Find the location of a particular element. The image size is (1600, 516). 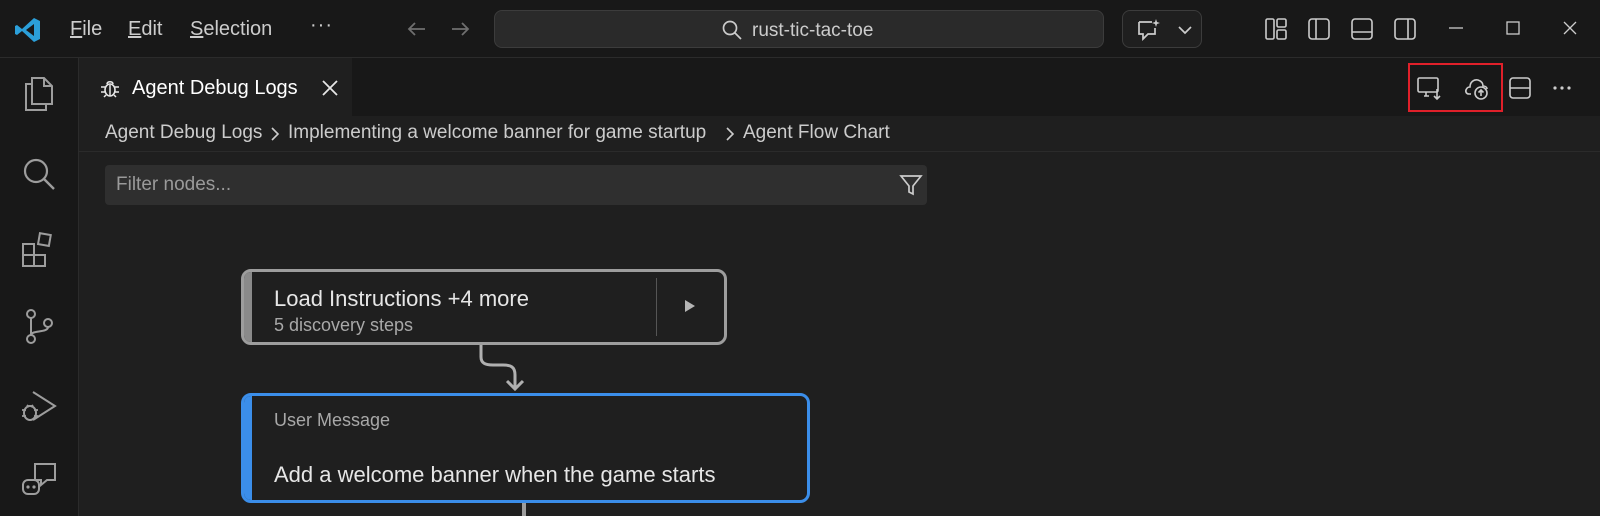

bug-icon is located at coordinates (110, 89).